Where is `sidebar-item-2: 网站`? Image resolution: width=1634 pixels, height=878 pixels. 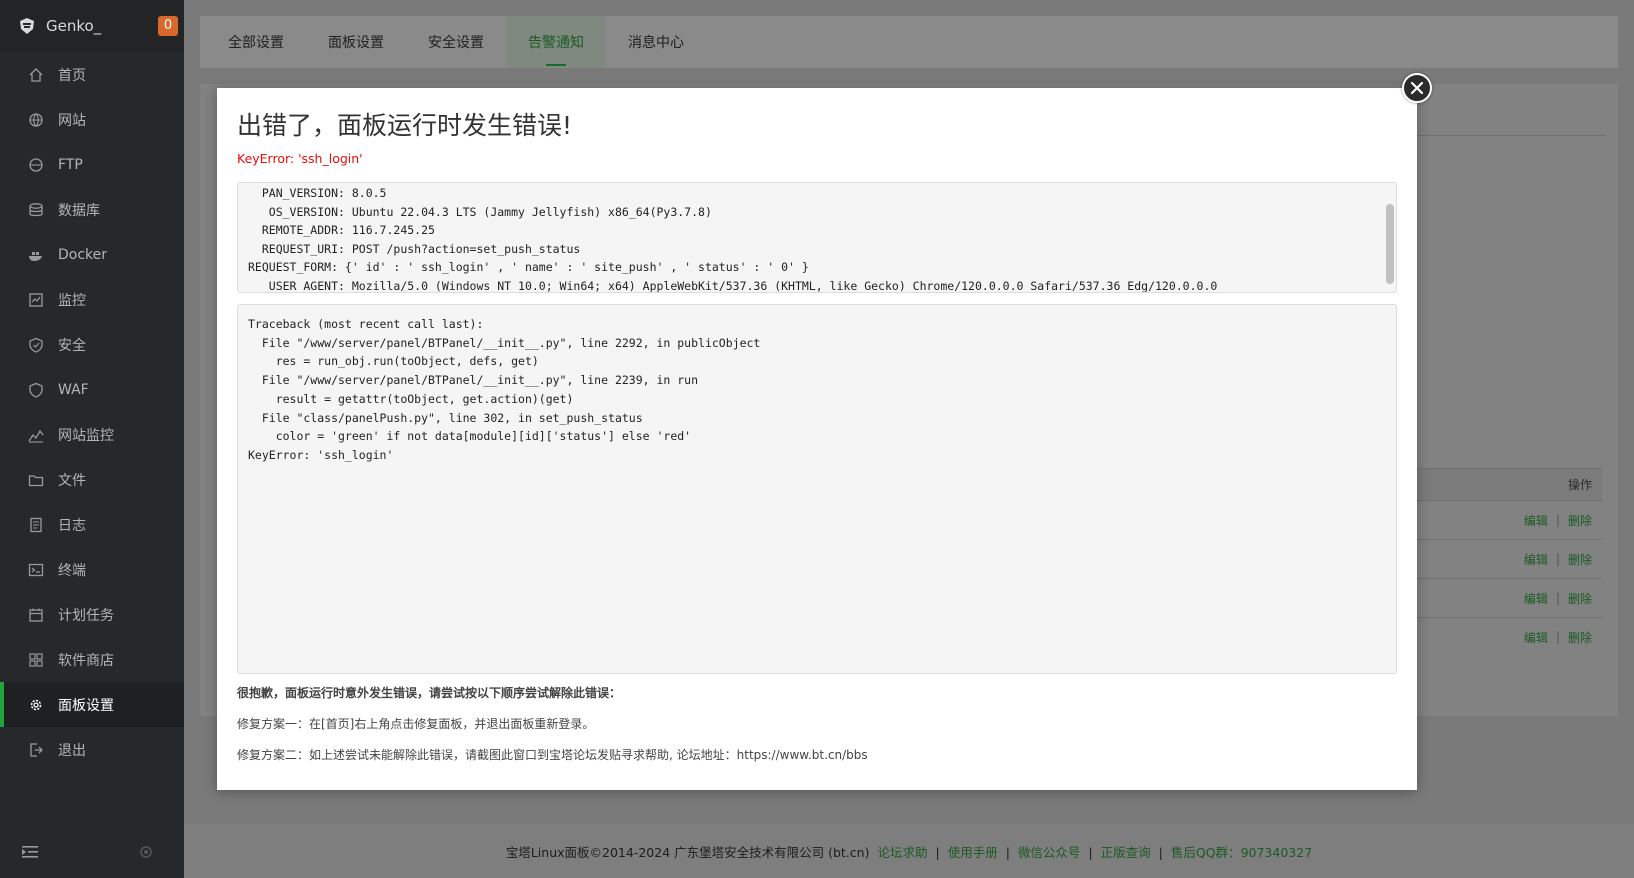
sidebar-item-2: 网站 is located at coordinates (92, 119).